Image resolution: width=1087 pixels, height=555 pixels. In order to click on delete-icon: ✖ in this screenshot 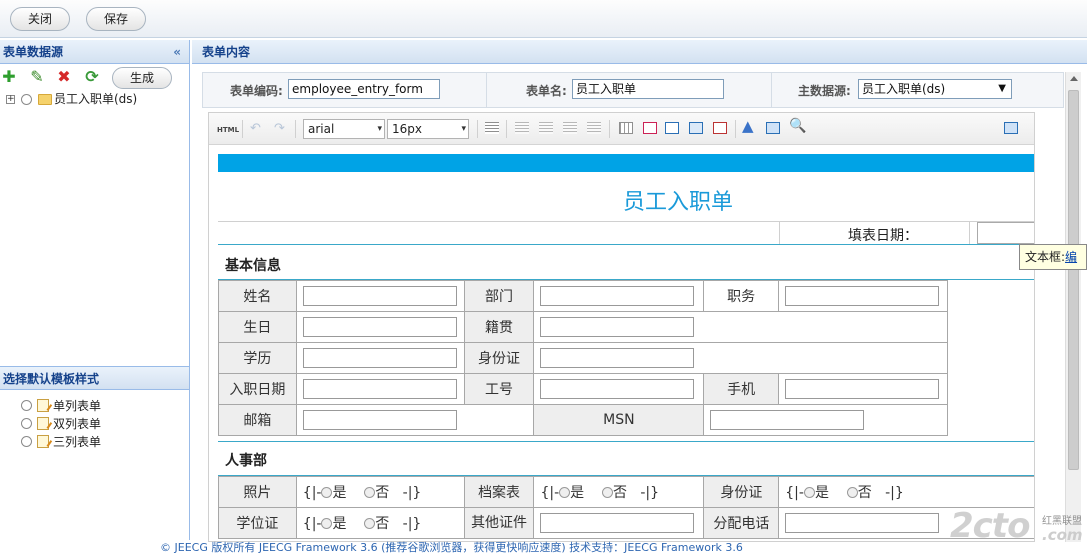, I will do `click(64, 77)`.